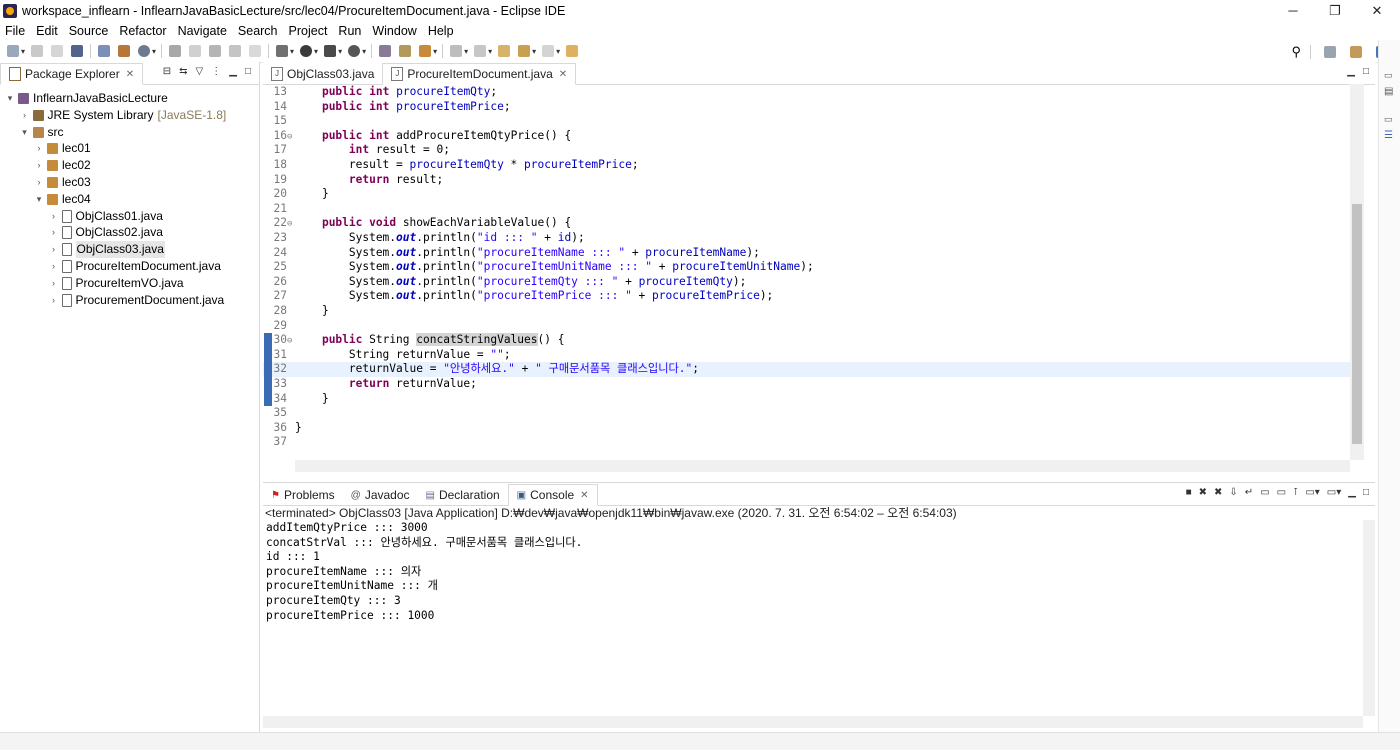 This screenshot has height=750, width=1400. I want to click on next-annotation-icon, so click(215, 51).